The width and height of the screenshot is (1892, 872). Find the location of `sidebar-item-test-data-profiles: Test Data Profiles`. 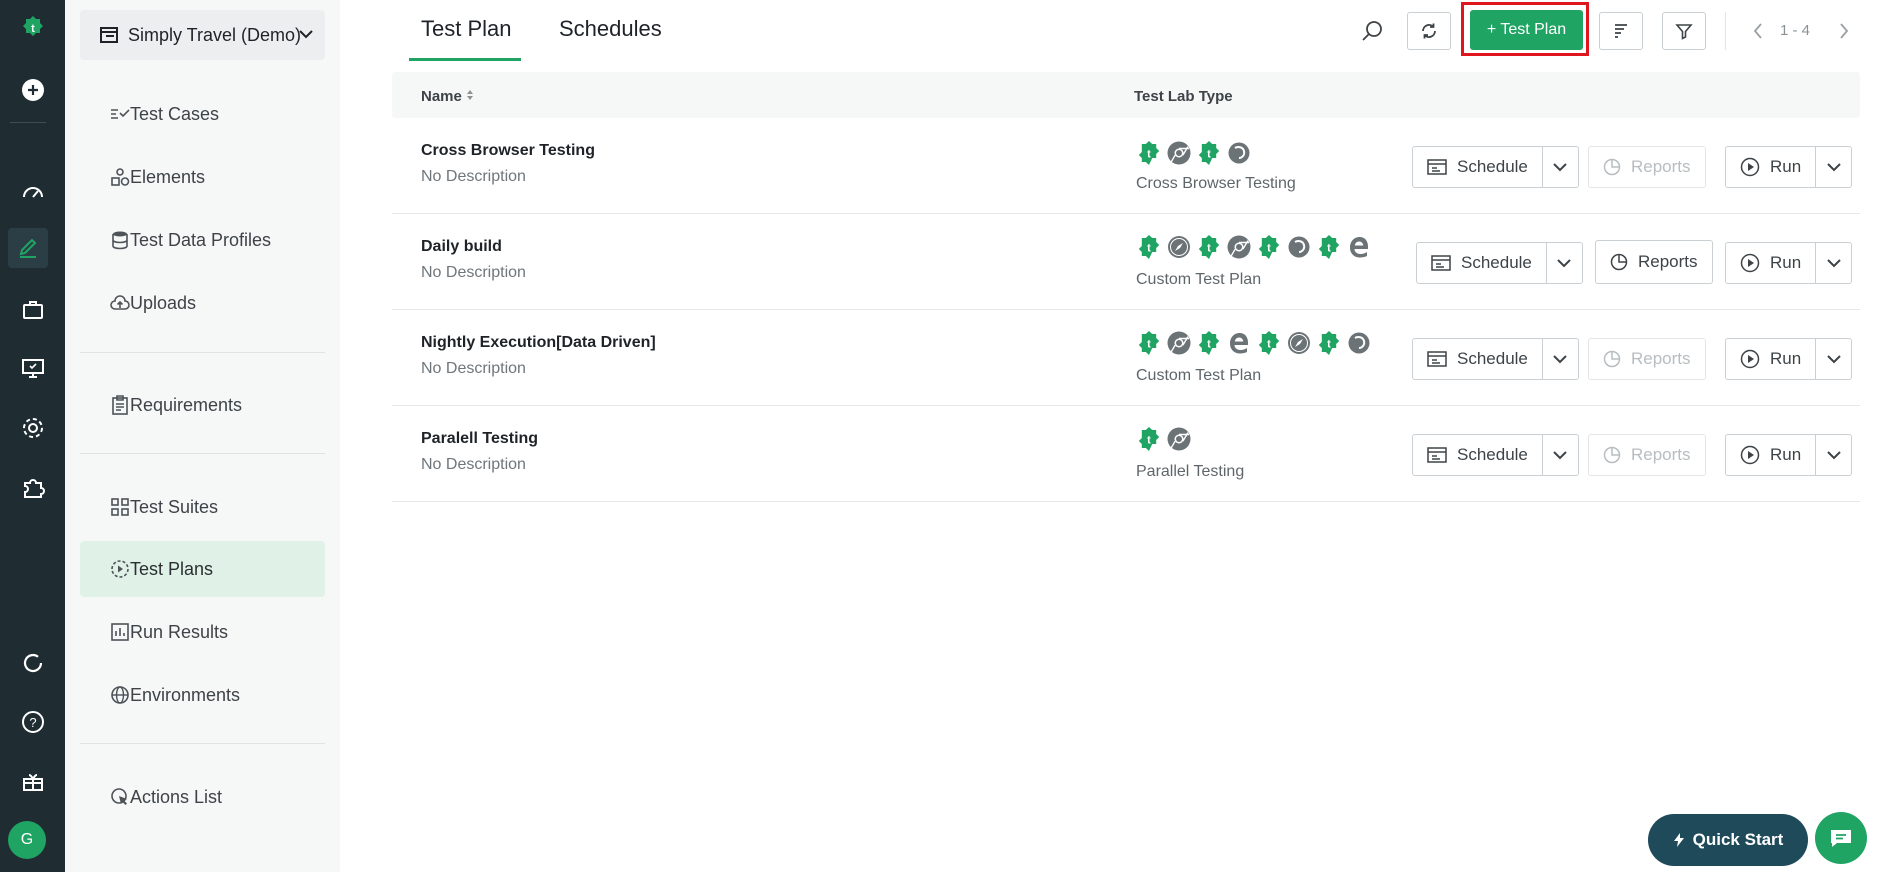

sidebar-item-test-data-profiles: Test Data Profiles is located at coordinates (202, 240).